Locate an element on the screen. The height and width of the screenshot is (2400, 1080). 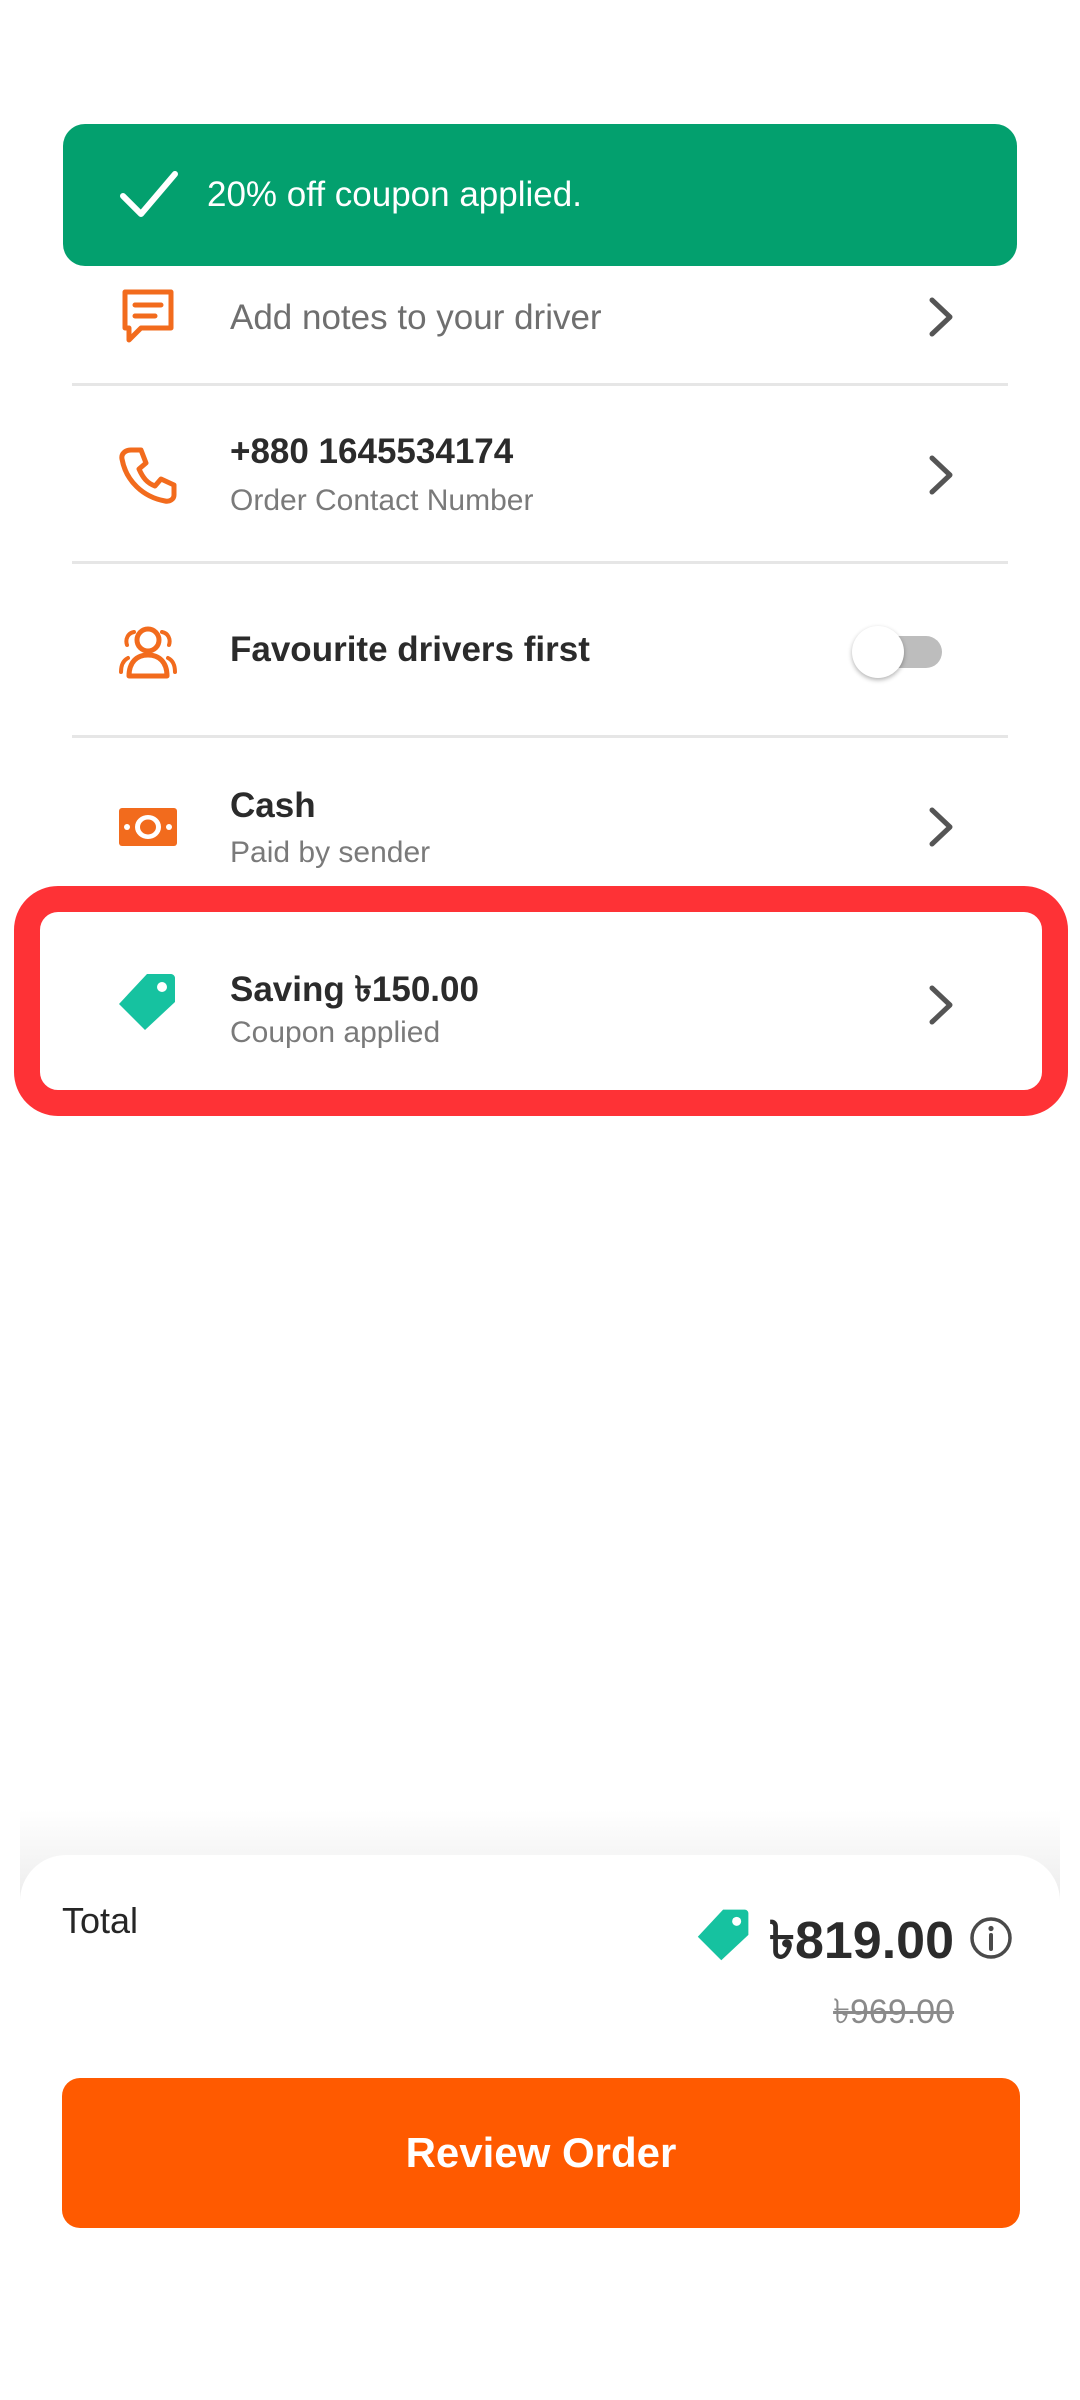
coupon-row: Saving ৳150.00 Coupon applied is located at coordinates (540, 1001).